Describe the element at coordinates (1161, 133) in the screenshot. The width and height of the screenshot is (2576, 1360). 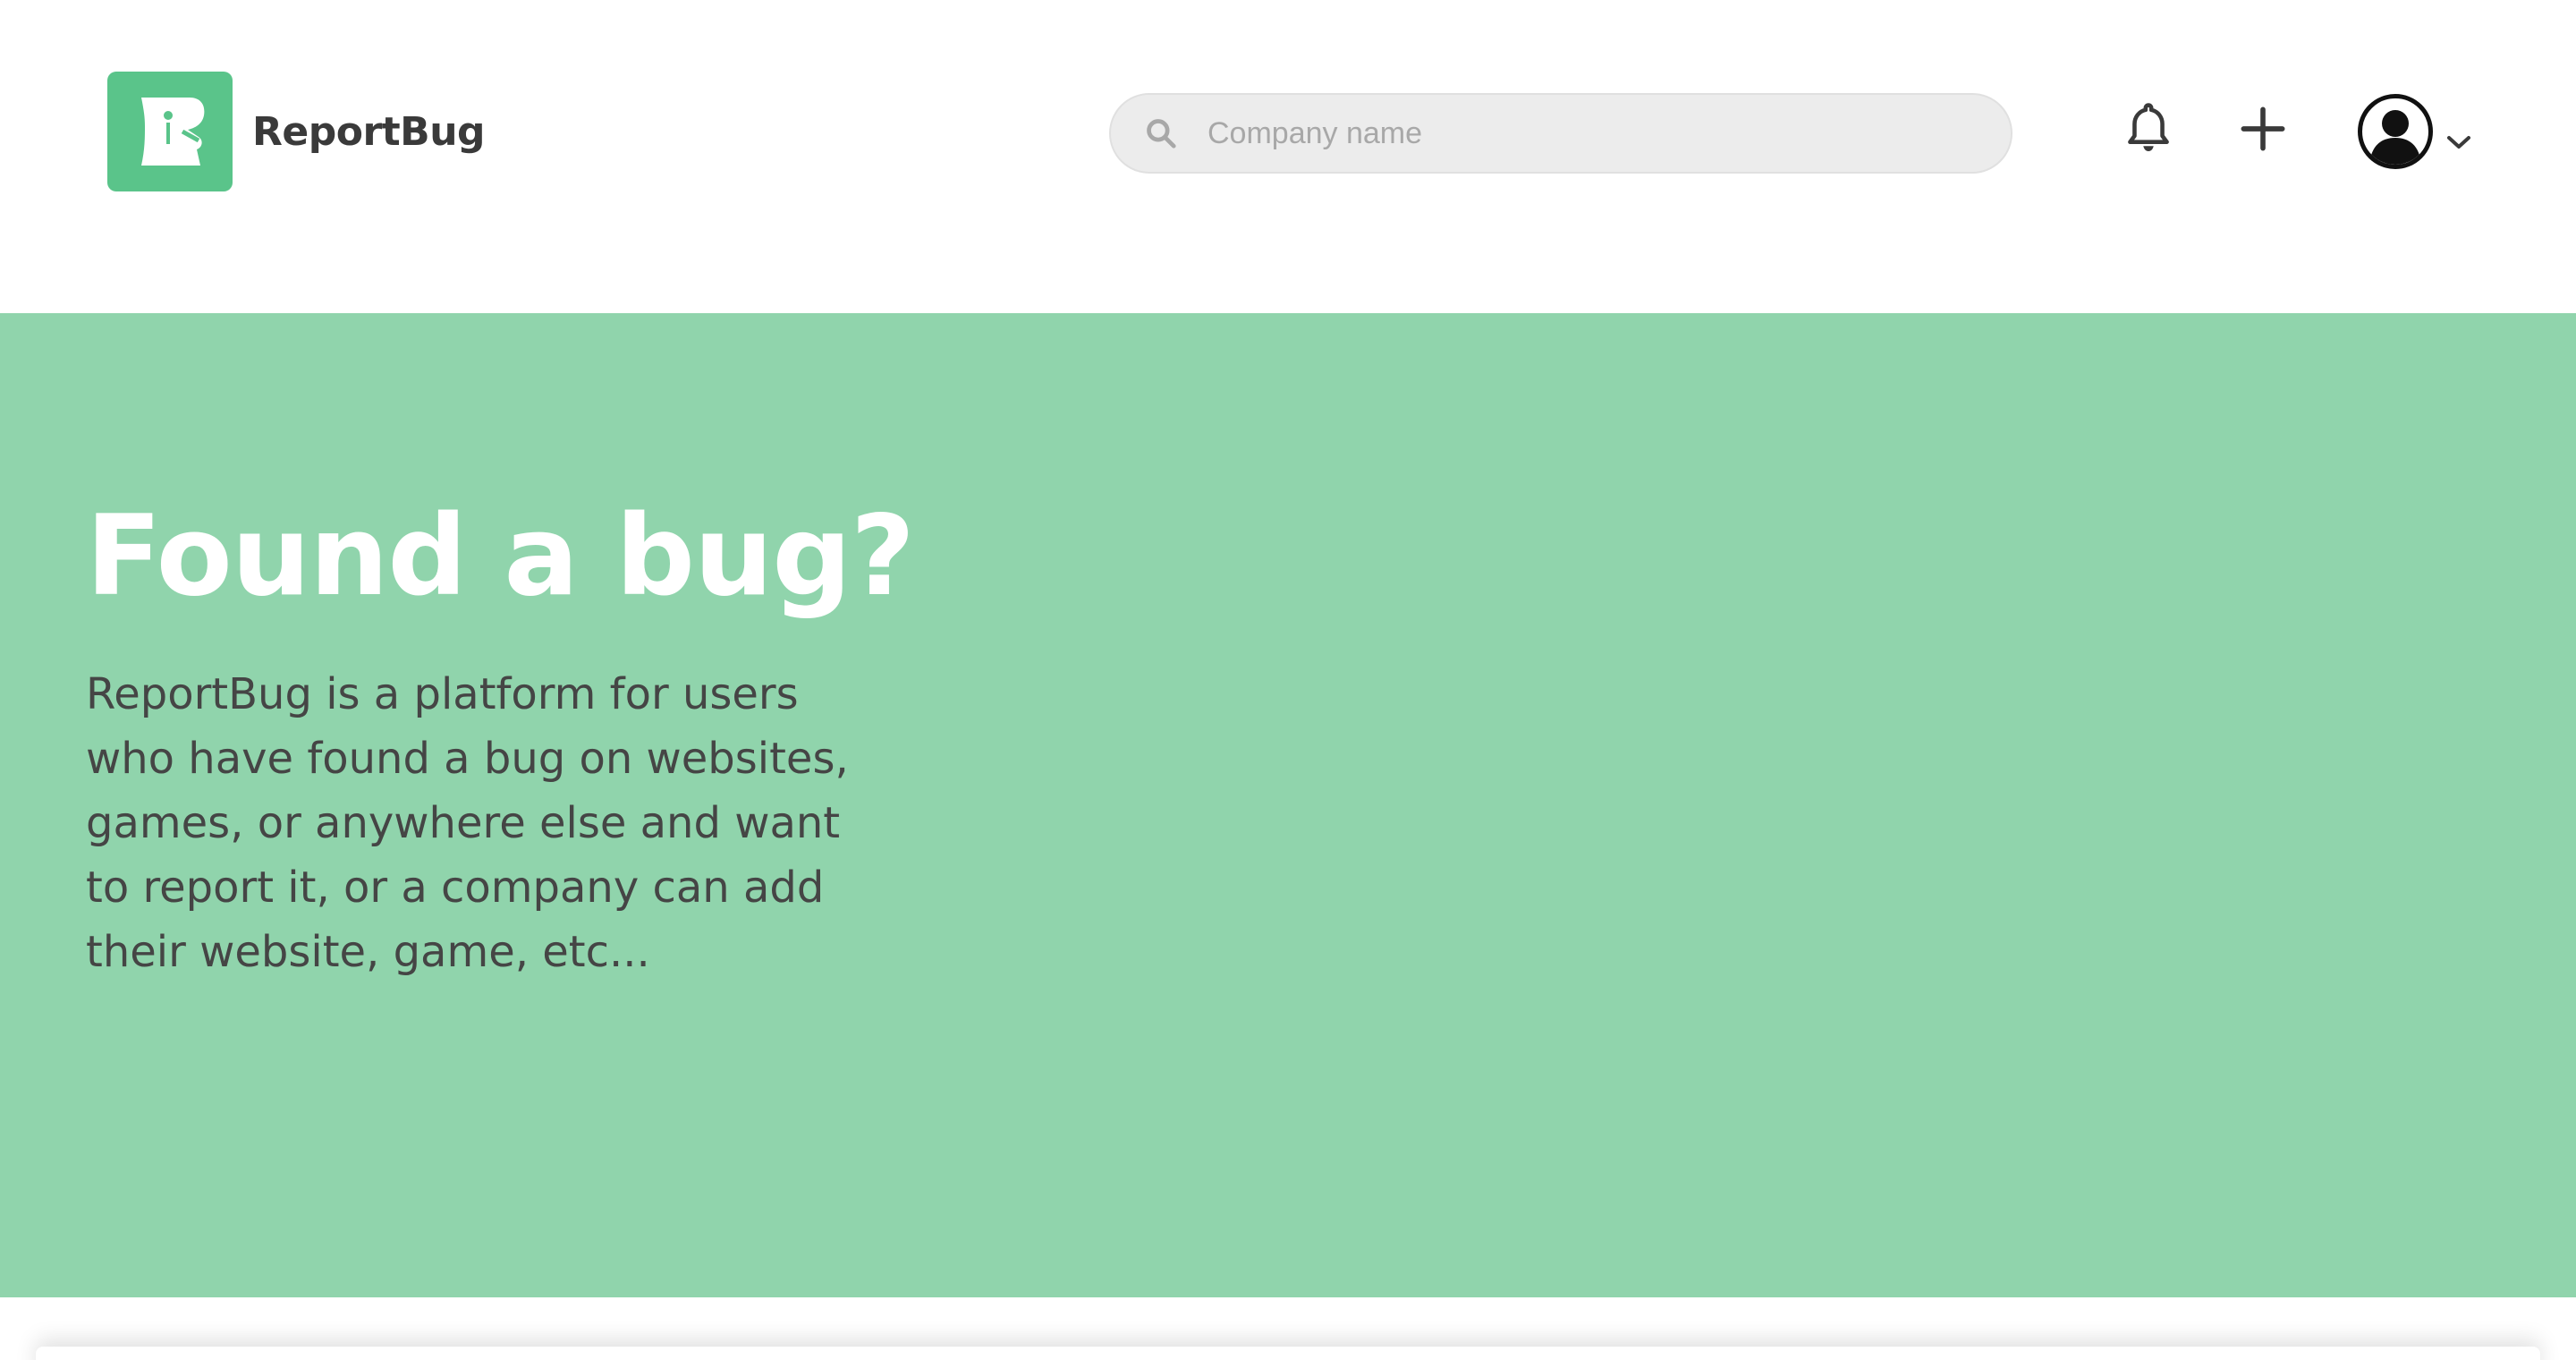
I see `search-icon` at that location.